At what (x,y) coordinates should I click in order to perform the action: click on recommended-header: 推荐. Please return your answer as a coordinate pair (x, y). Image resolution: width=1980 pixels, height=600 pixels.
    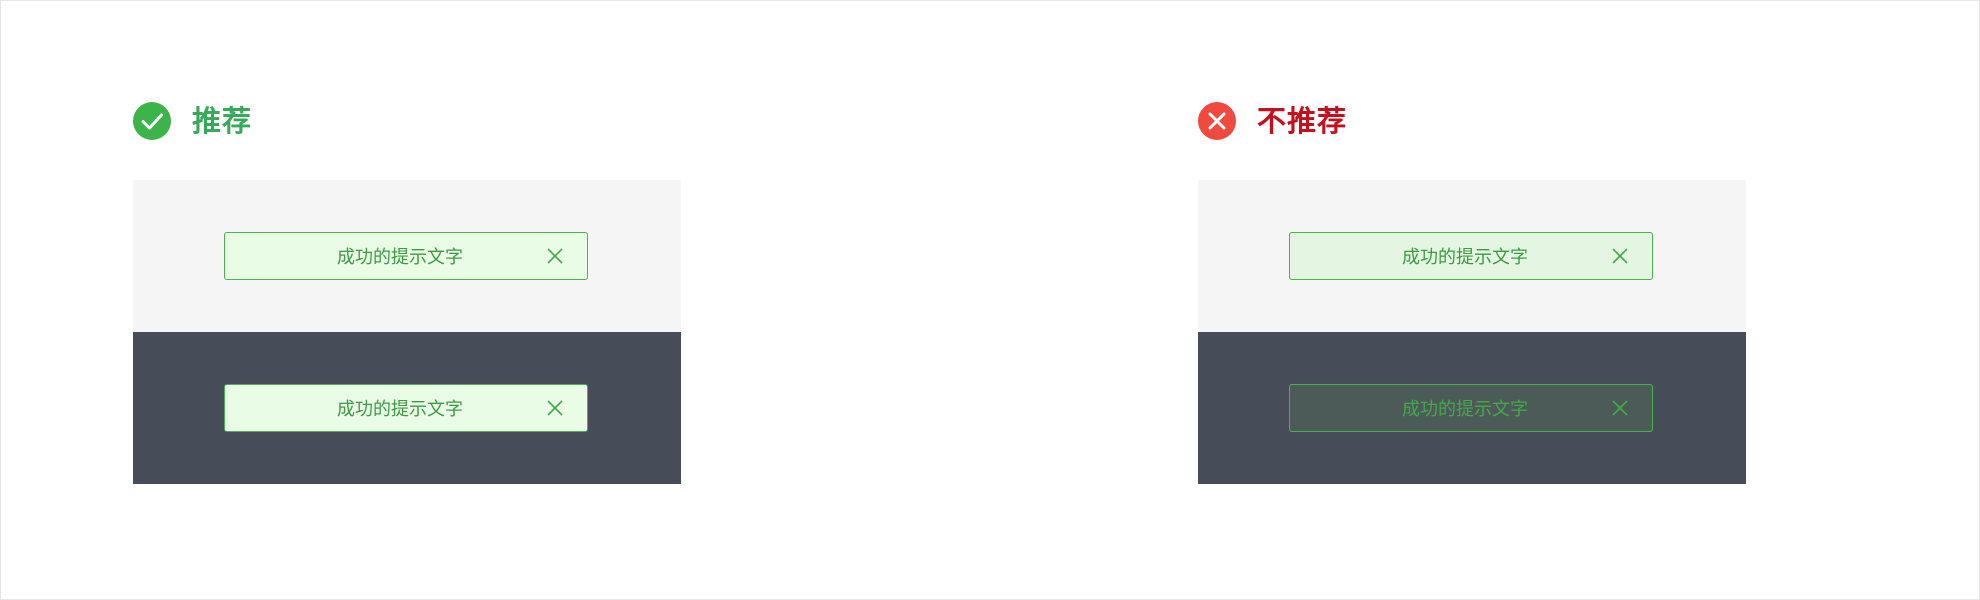
    Looking at the image, I should click on (192, 121).